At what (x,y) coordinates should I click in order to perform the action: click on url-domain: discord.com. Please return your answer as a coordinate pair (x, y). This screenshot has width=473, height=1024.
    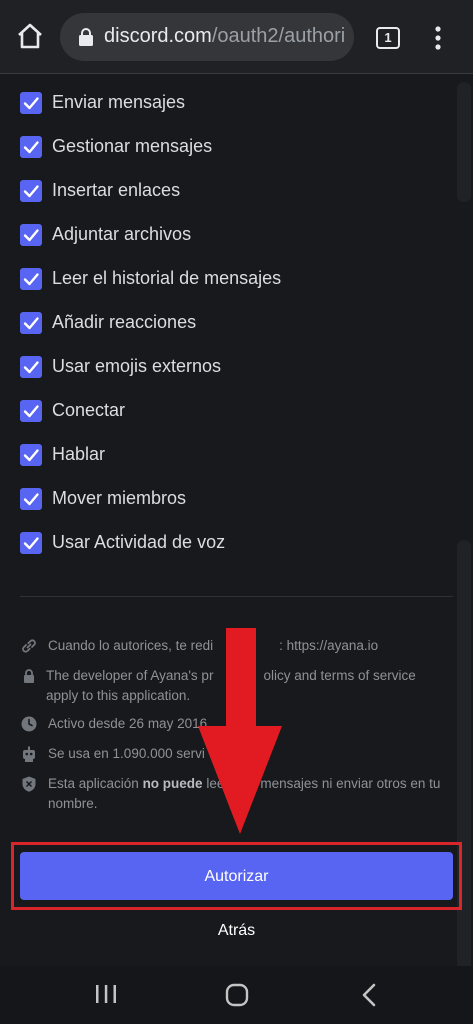
    Looking at the image, I should click on (158, 36).